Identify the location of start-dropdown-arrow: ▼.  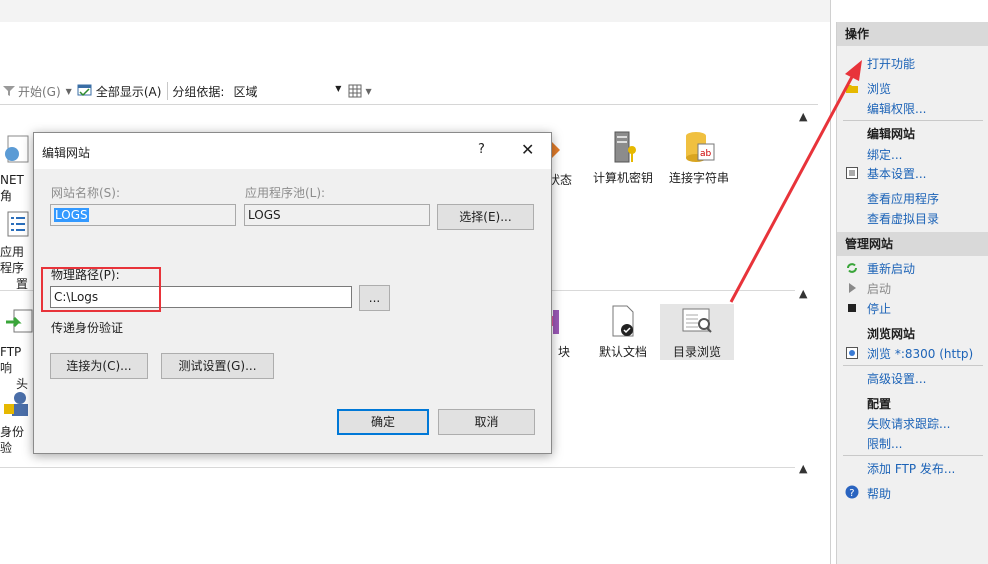
(69, 91).